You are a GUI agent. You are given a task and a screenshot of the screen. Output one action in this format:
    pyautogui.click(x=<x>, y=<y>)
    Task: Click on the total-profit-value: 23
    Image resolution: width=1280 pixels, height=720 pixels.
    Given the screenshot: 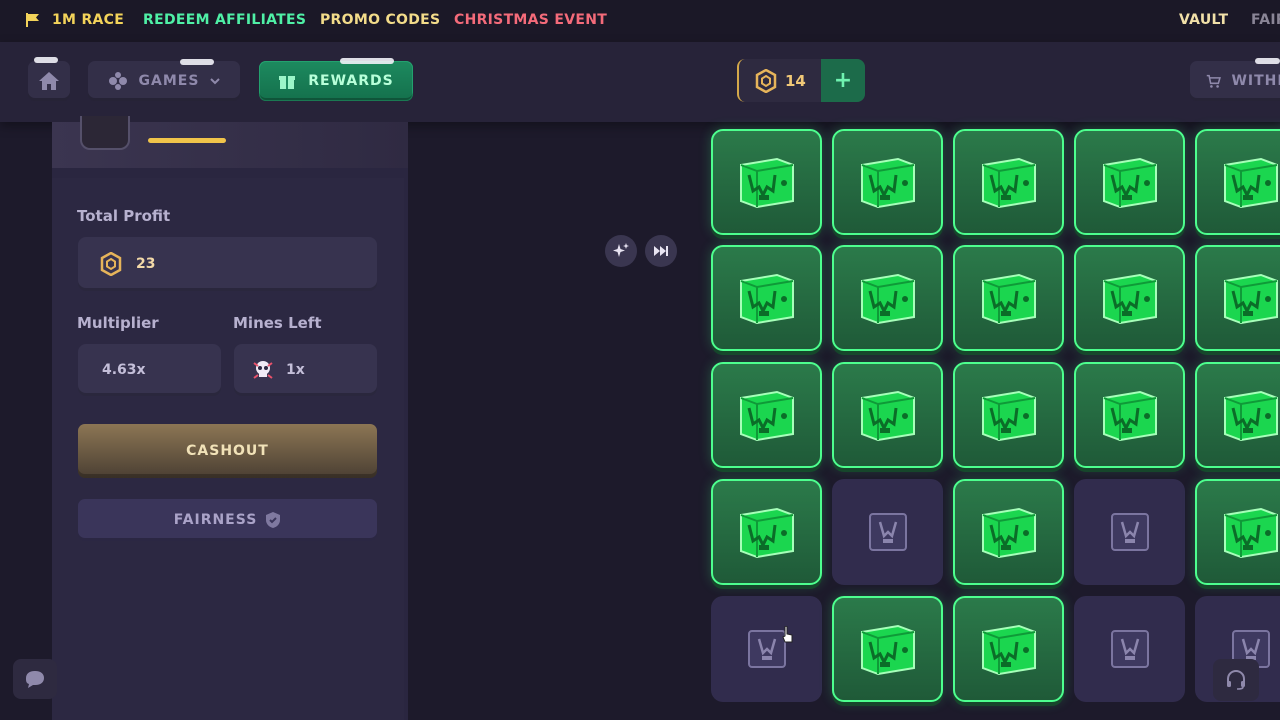 What is the action you would take?
    pyautogui.click(x=146, y=264)
    